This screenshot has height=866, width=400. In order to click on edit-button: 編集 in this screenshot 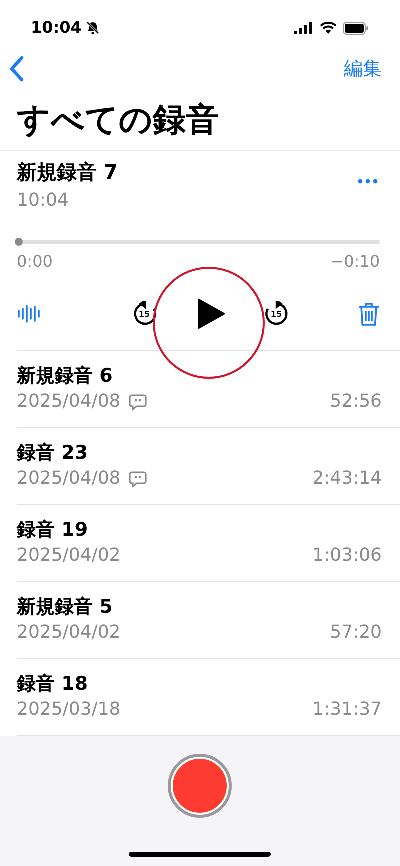, I will do `click(363, 69)`.